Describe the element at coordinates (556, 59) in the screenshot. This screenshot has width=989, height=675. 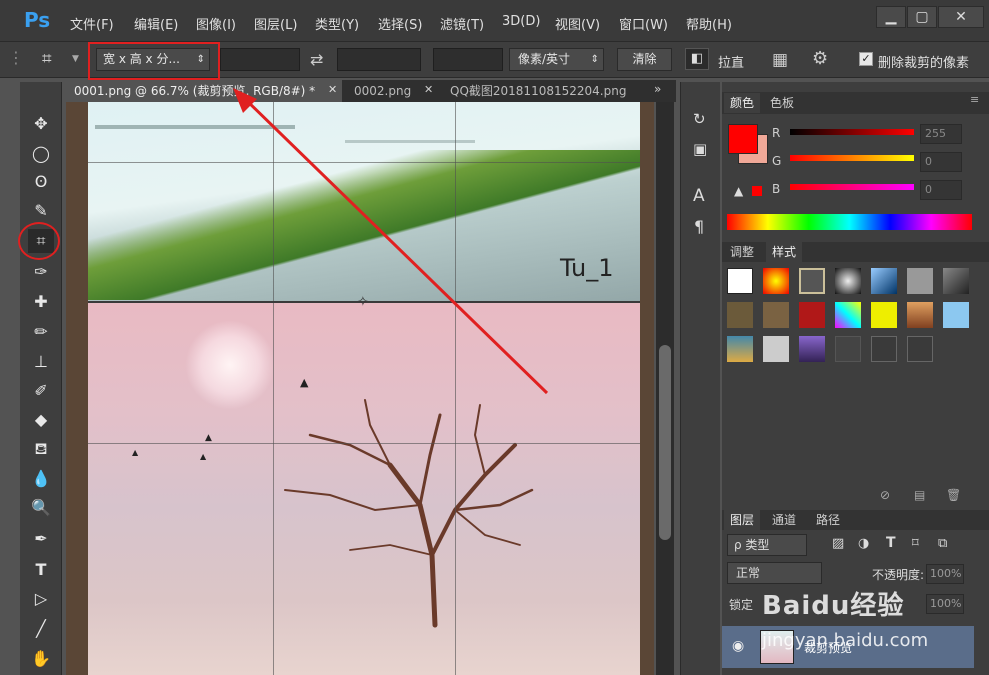
I see `unit-select: 像素/英寸 ⇕` at that location.